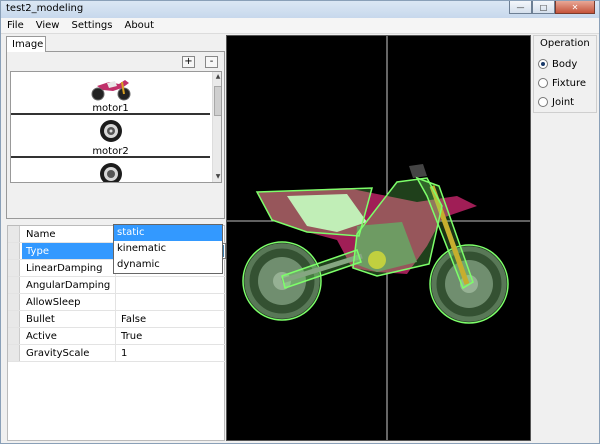 This screenshot has height=444, width=600. Describe the element at coordinates (562, 83) in the screenshot. I see `radio-fixture: Fixture` at that location.